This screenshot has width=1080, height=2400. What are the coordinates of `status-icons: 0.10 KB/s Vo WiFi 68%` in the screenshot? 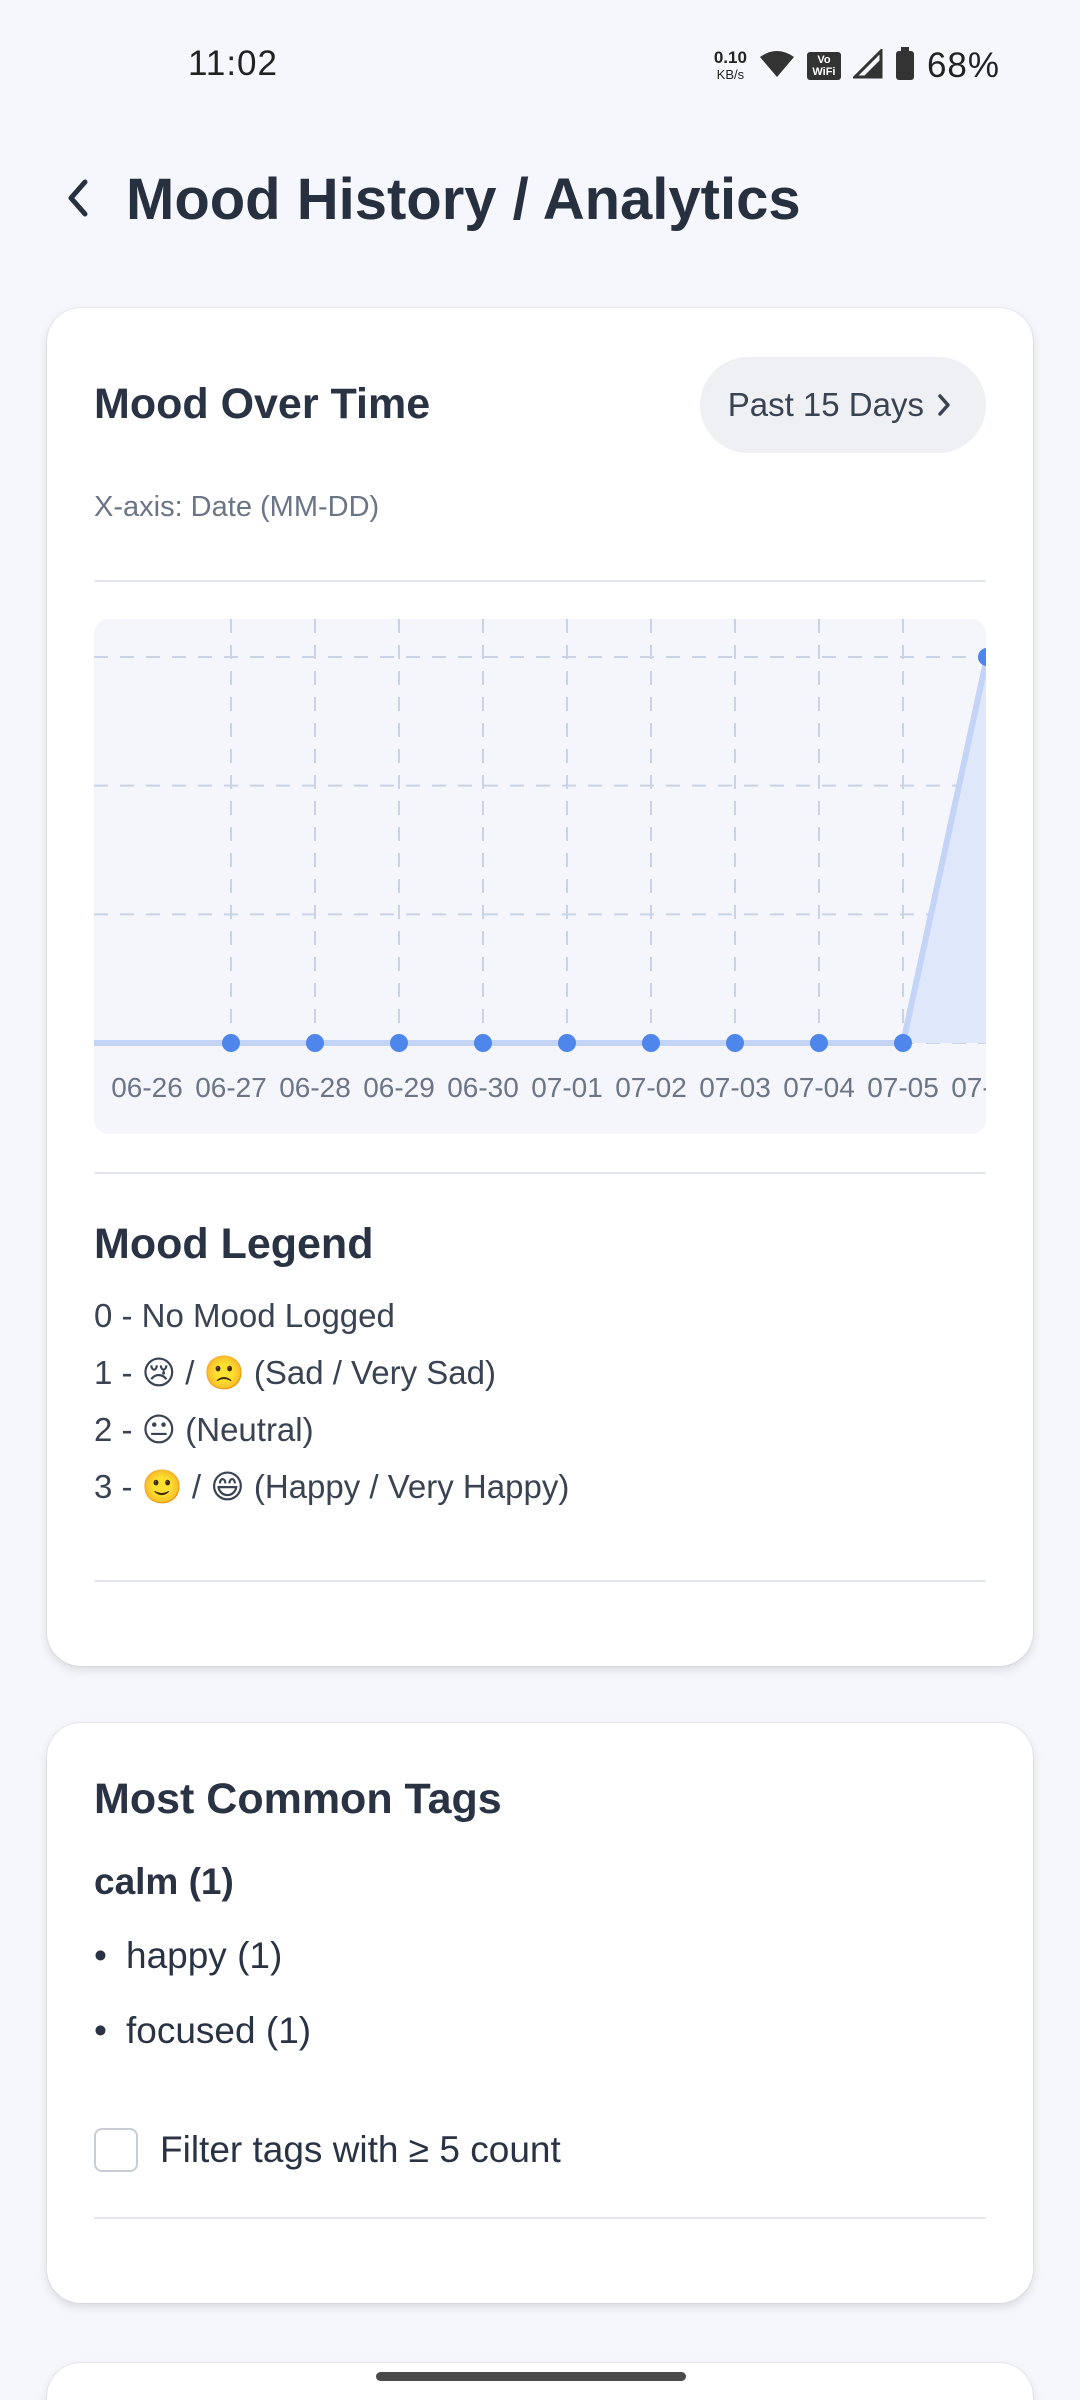 It's located at (857, 66).